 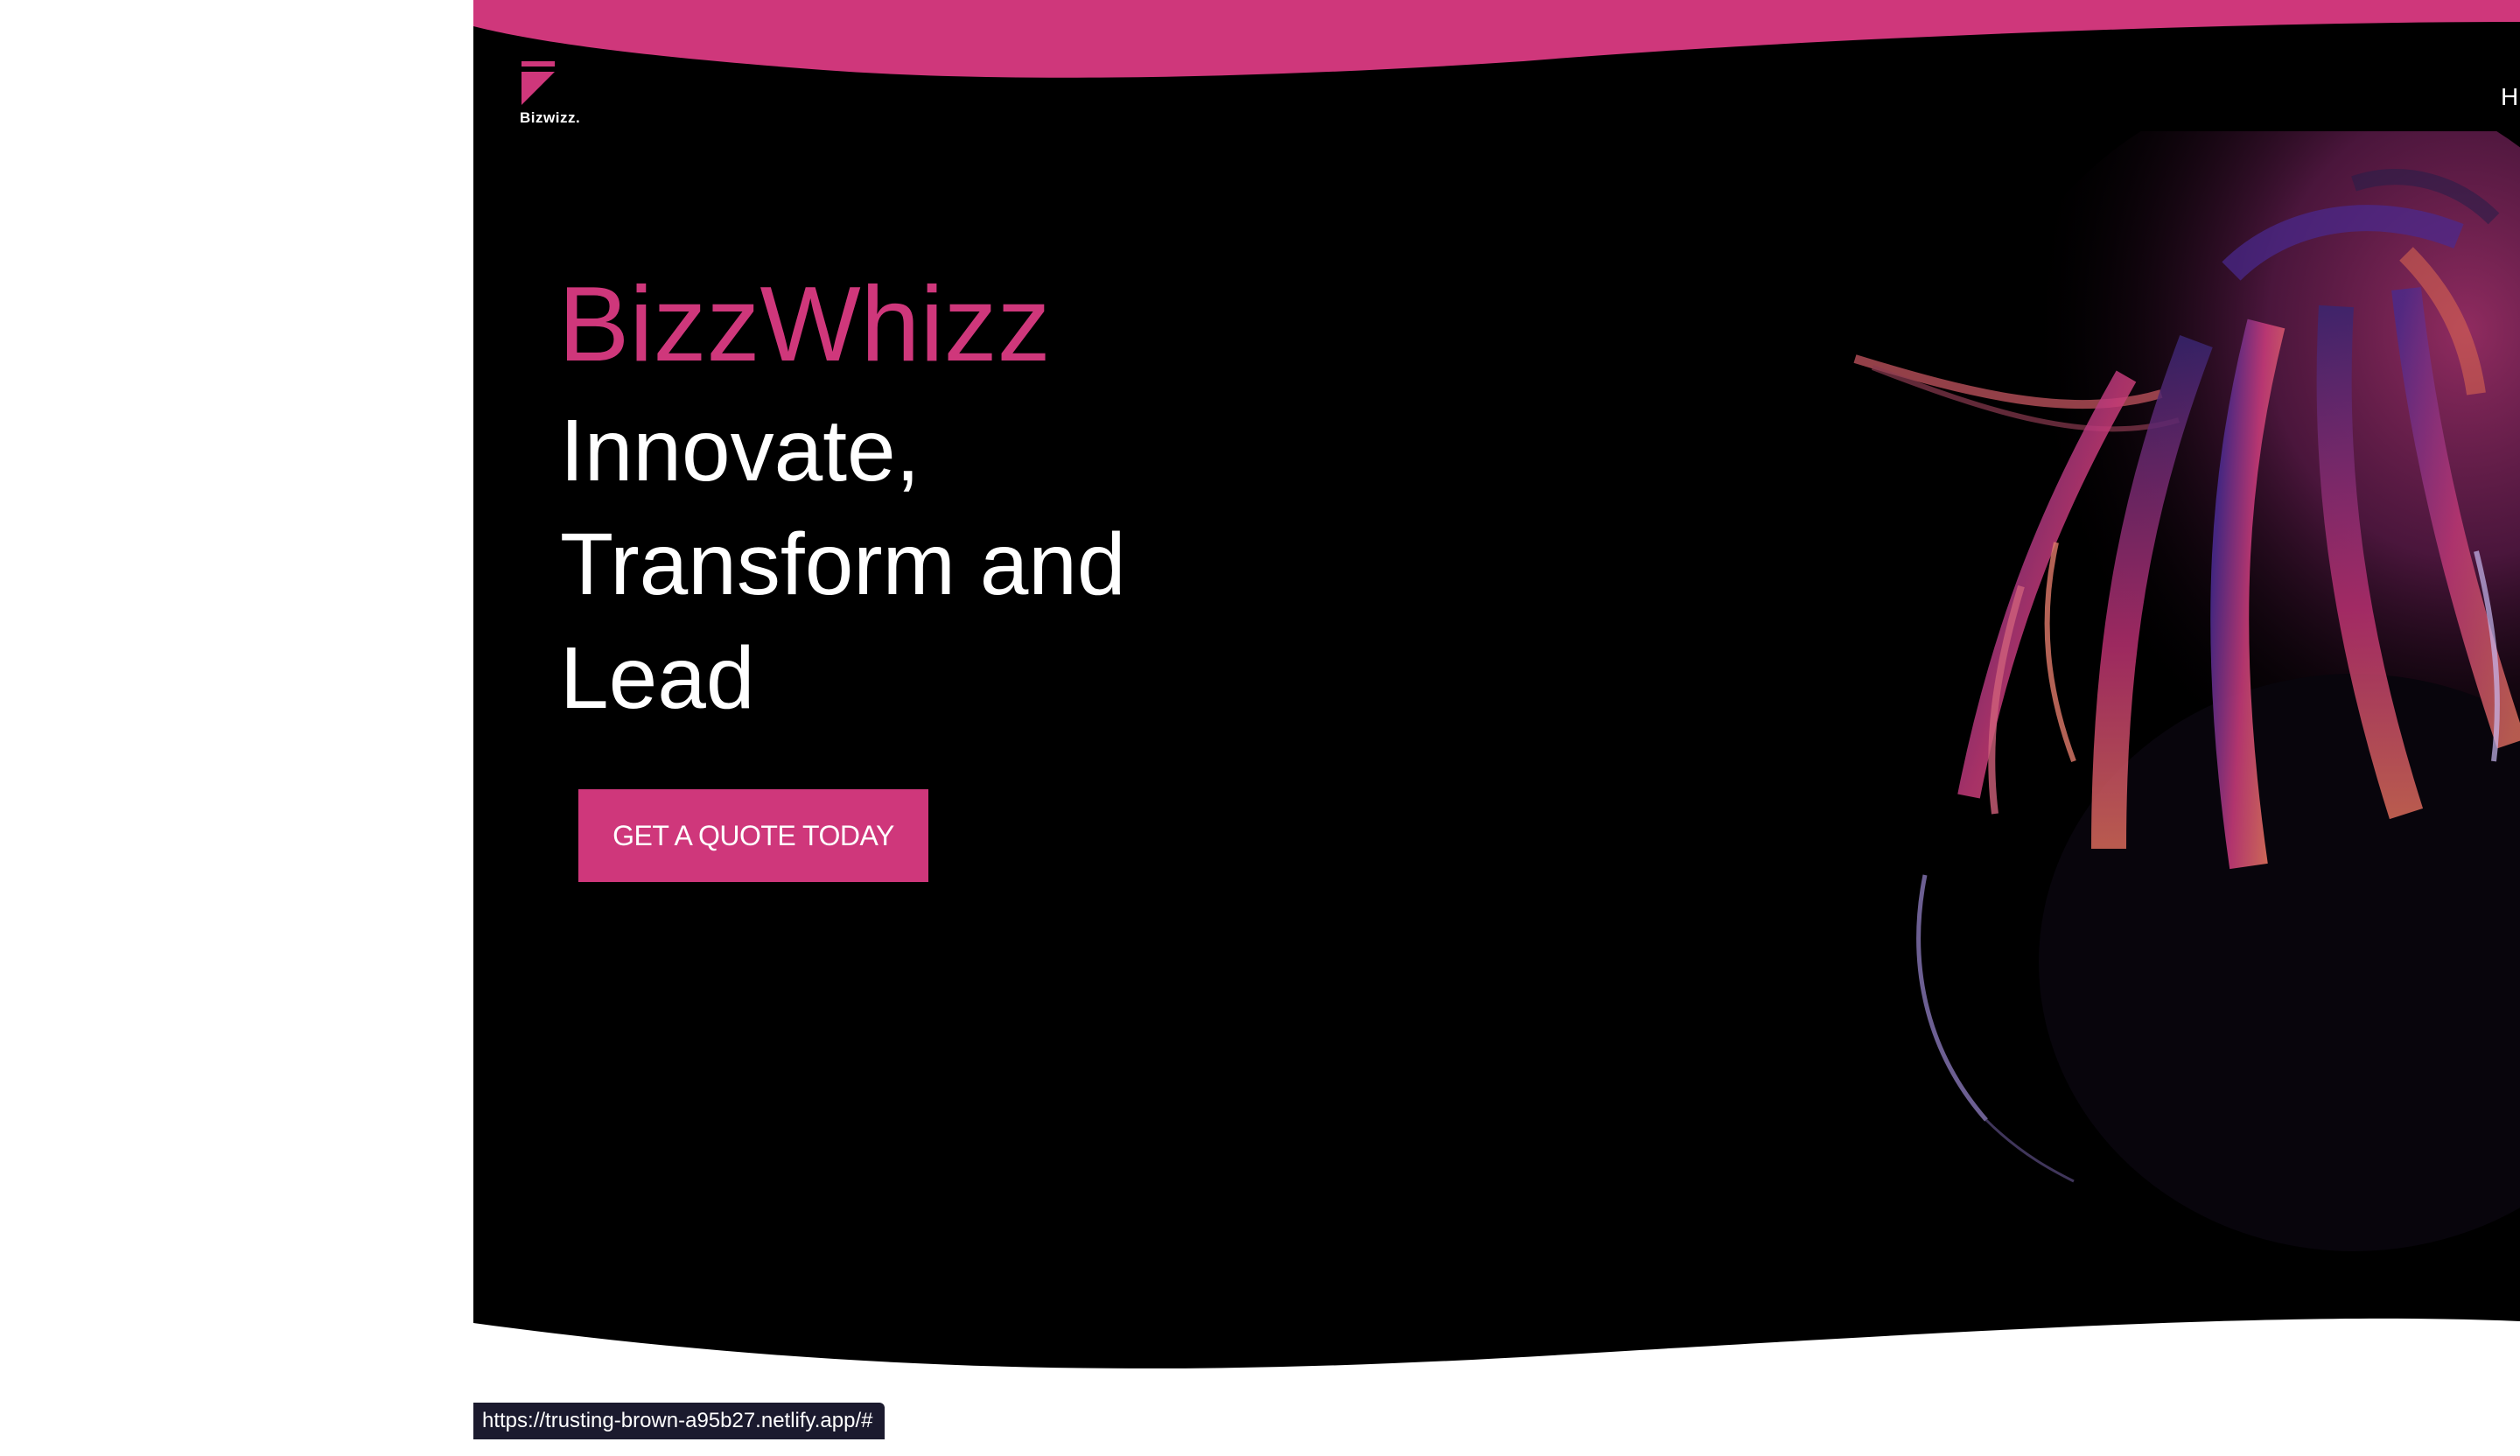 What do you see at coordinates (843, 564) in the screenshot?
I see `hero-tagline: Innovate, Transform and Lead` at bounding box center [843, 564].